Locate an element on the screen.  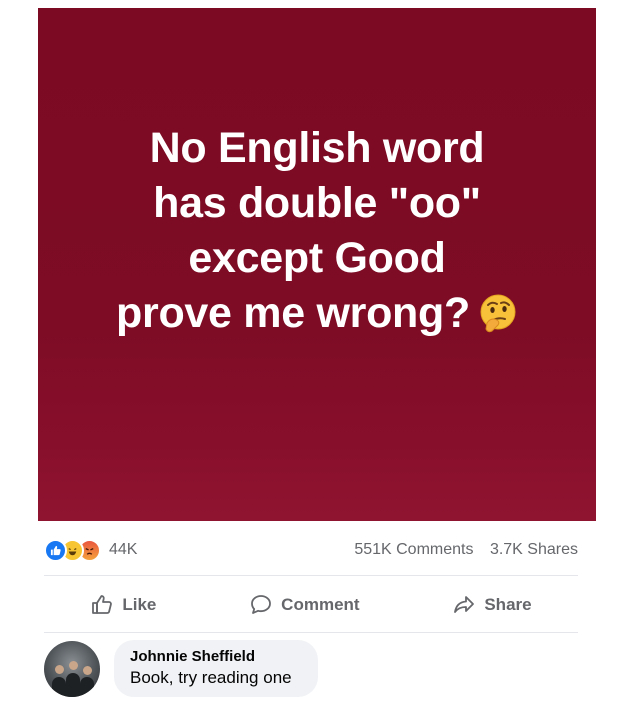
like-button: Like is located at coordinates (123, 605).